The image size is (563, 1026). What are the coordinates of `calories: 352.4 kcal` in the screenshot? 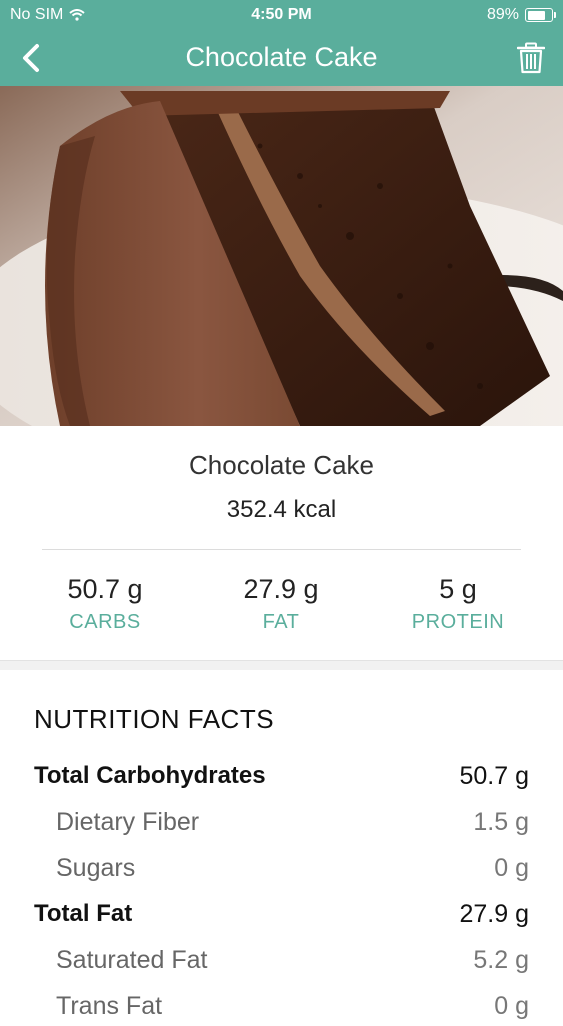 It's located at (281, 509).